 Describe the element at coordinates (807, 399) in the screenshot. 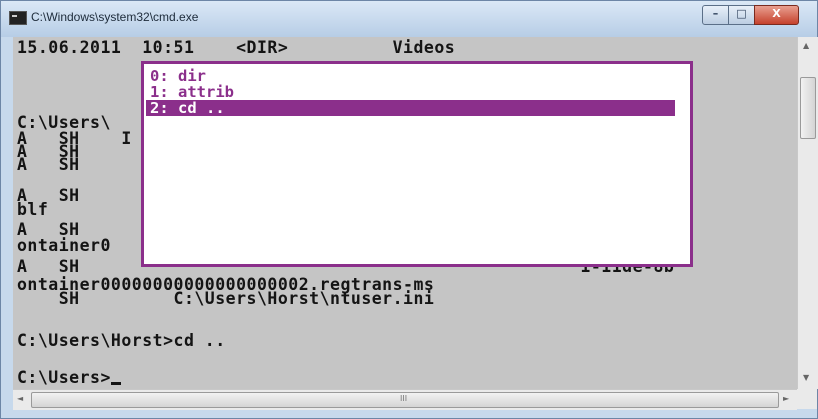

I see `scrollbar-corner` at that location.